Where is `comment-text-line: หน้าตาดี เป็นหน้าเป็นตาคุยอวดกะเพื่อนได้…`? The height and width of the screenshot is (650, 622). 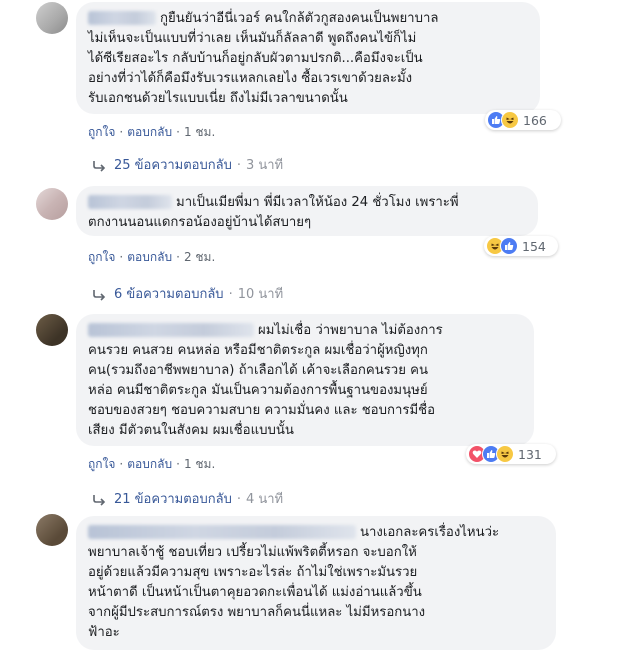 comment-text-line: หน้าตาดี เป็นหน้าเป็นตาคุยอวดกะเพื่อนได้… is located at coordinates (255, 592).